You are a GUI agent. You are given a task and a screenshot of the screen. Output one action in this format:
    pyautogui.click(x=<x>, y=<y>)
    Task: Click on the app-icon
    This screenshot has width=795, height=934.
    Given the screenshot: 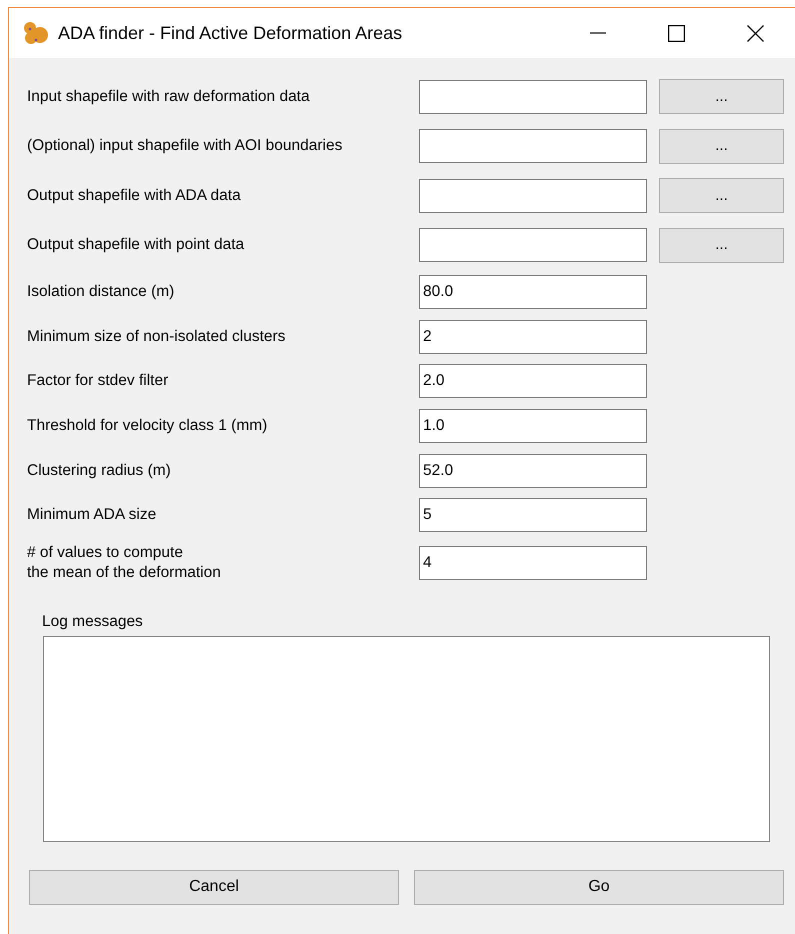 What is the action you would take?
    pyautogui.click(x=35, y=33)
    